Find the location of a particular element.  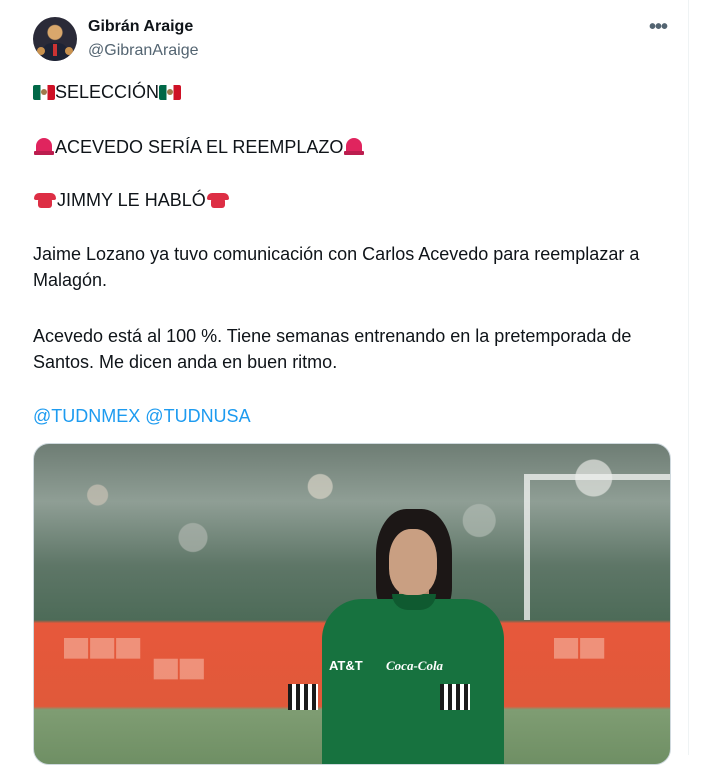

tweet-line-jimmy: JIMMY LE HABLÓ is located at coordinates (131, 200).